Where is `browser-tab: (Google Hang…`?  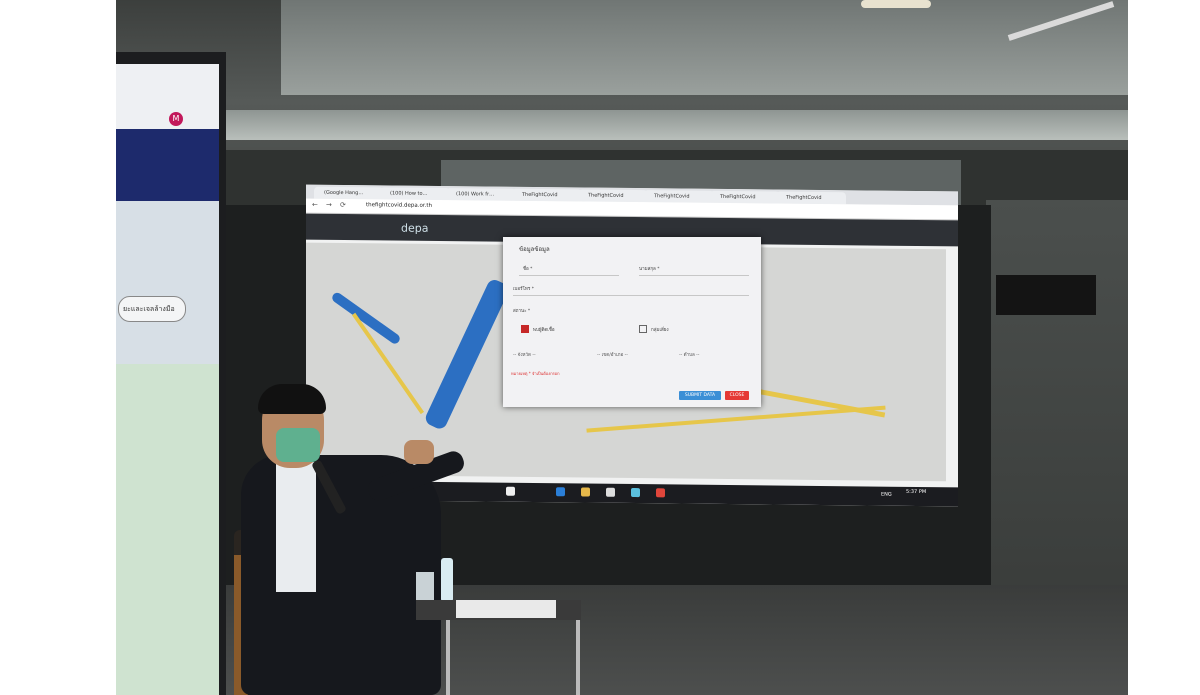 browser-tab: (Google Hang… is located at coordinates (349, 193).